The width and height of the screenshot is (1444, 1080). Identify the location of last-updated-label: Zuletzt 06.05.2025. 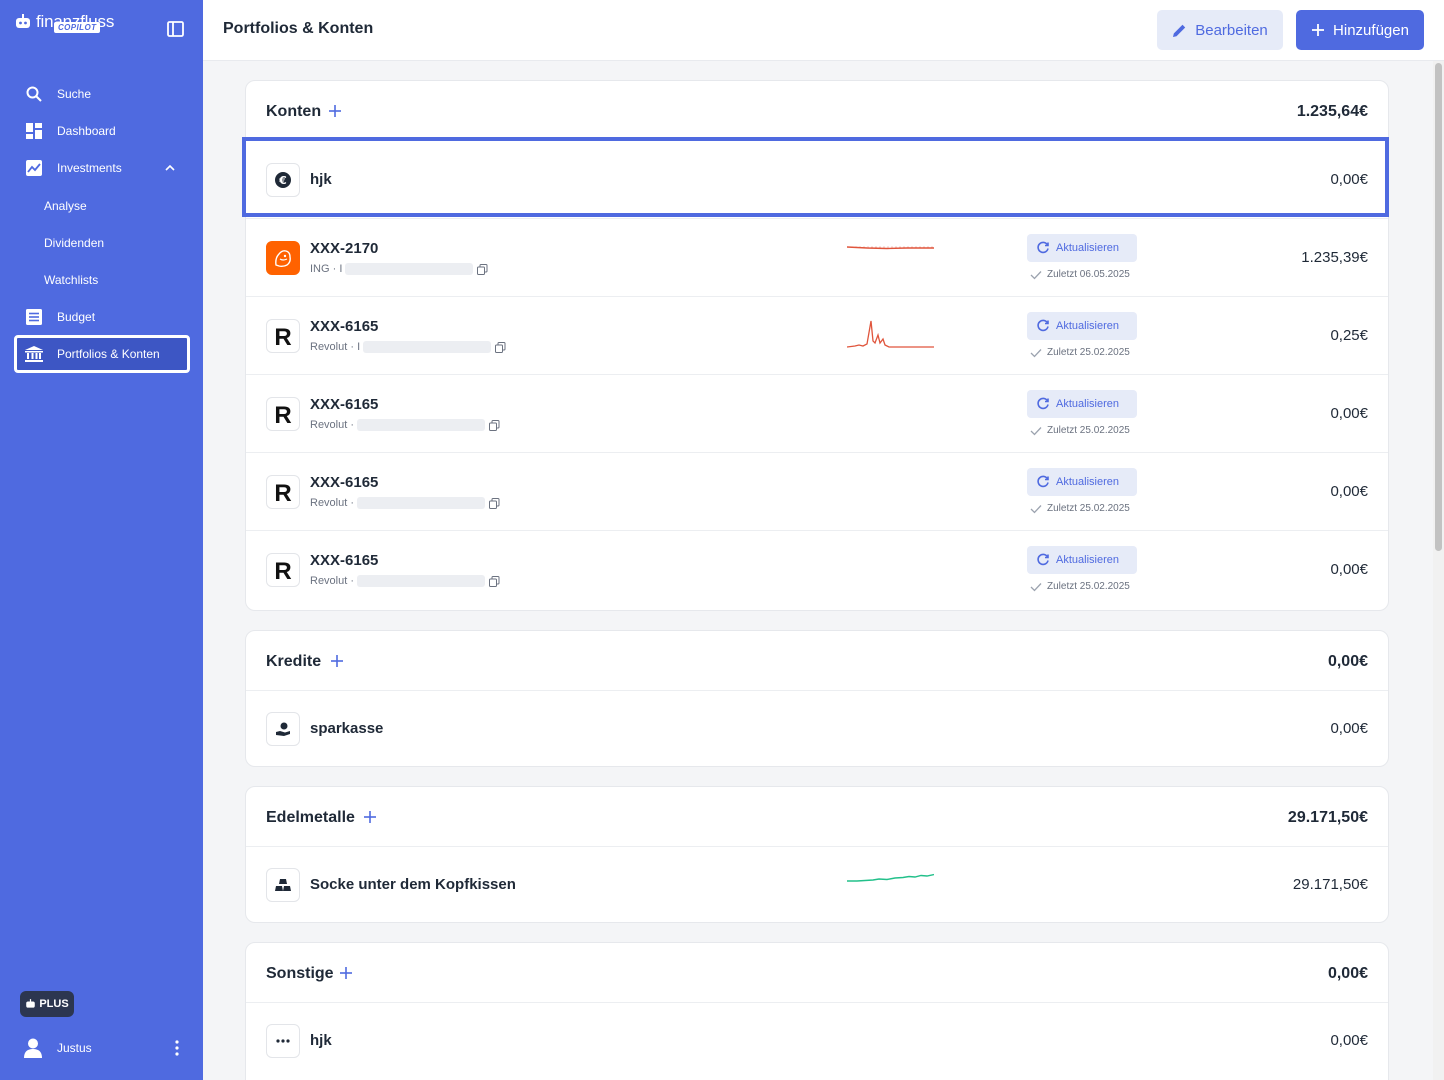
(1088, 274).